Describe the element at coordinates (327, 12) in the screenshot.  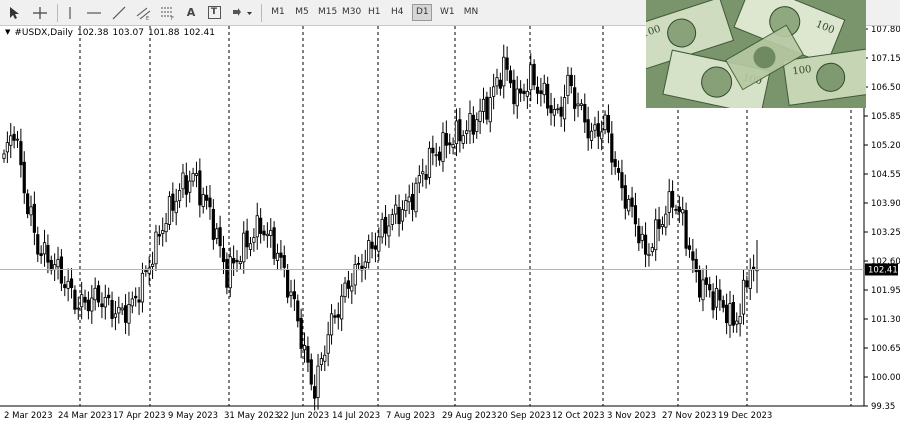
I see `timeframe-m15: M15` at that location.